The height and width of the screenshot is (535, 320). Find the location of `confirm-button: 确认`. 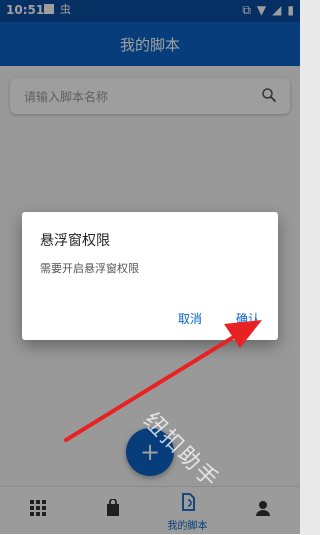

confirm-button: 确认 is located at coordinates (248, 318).